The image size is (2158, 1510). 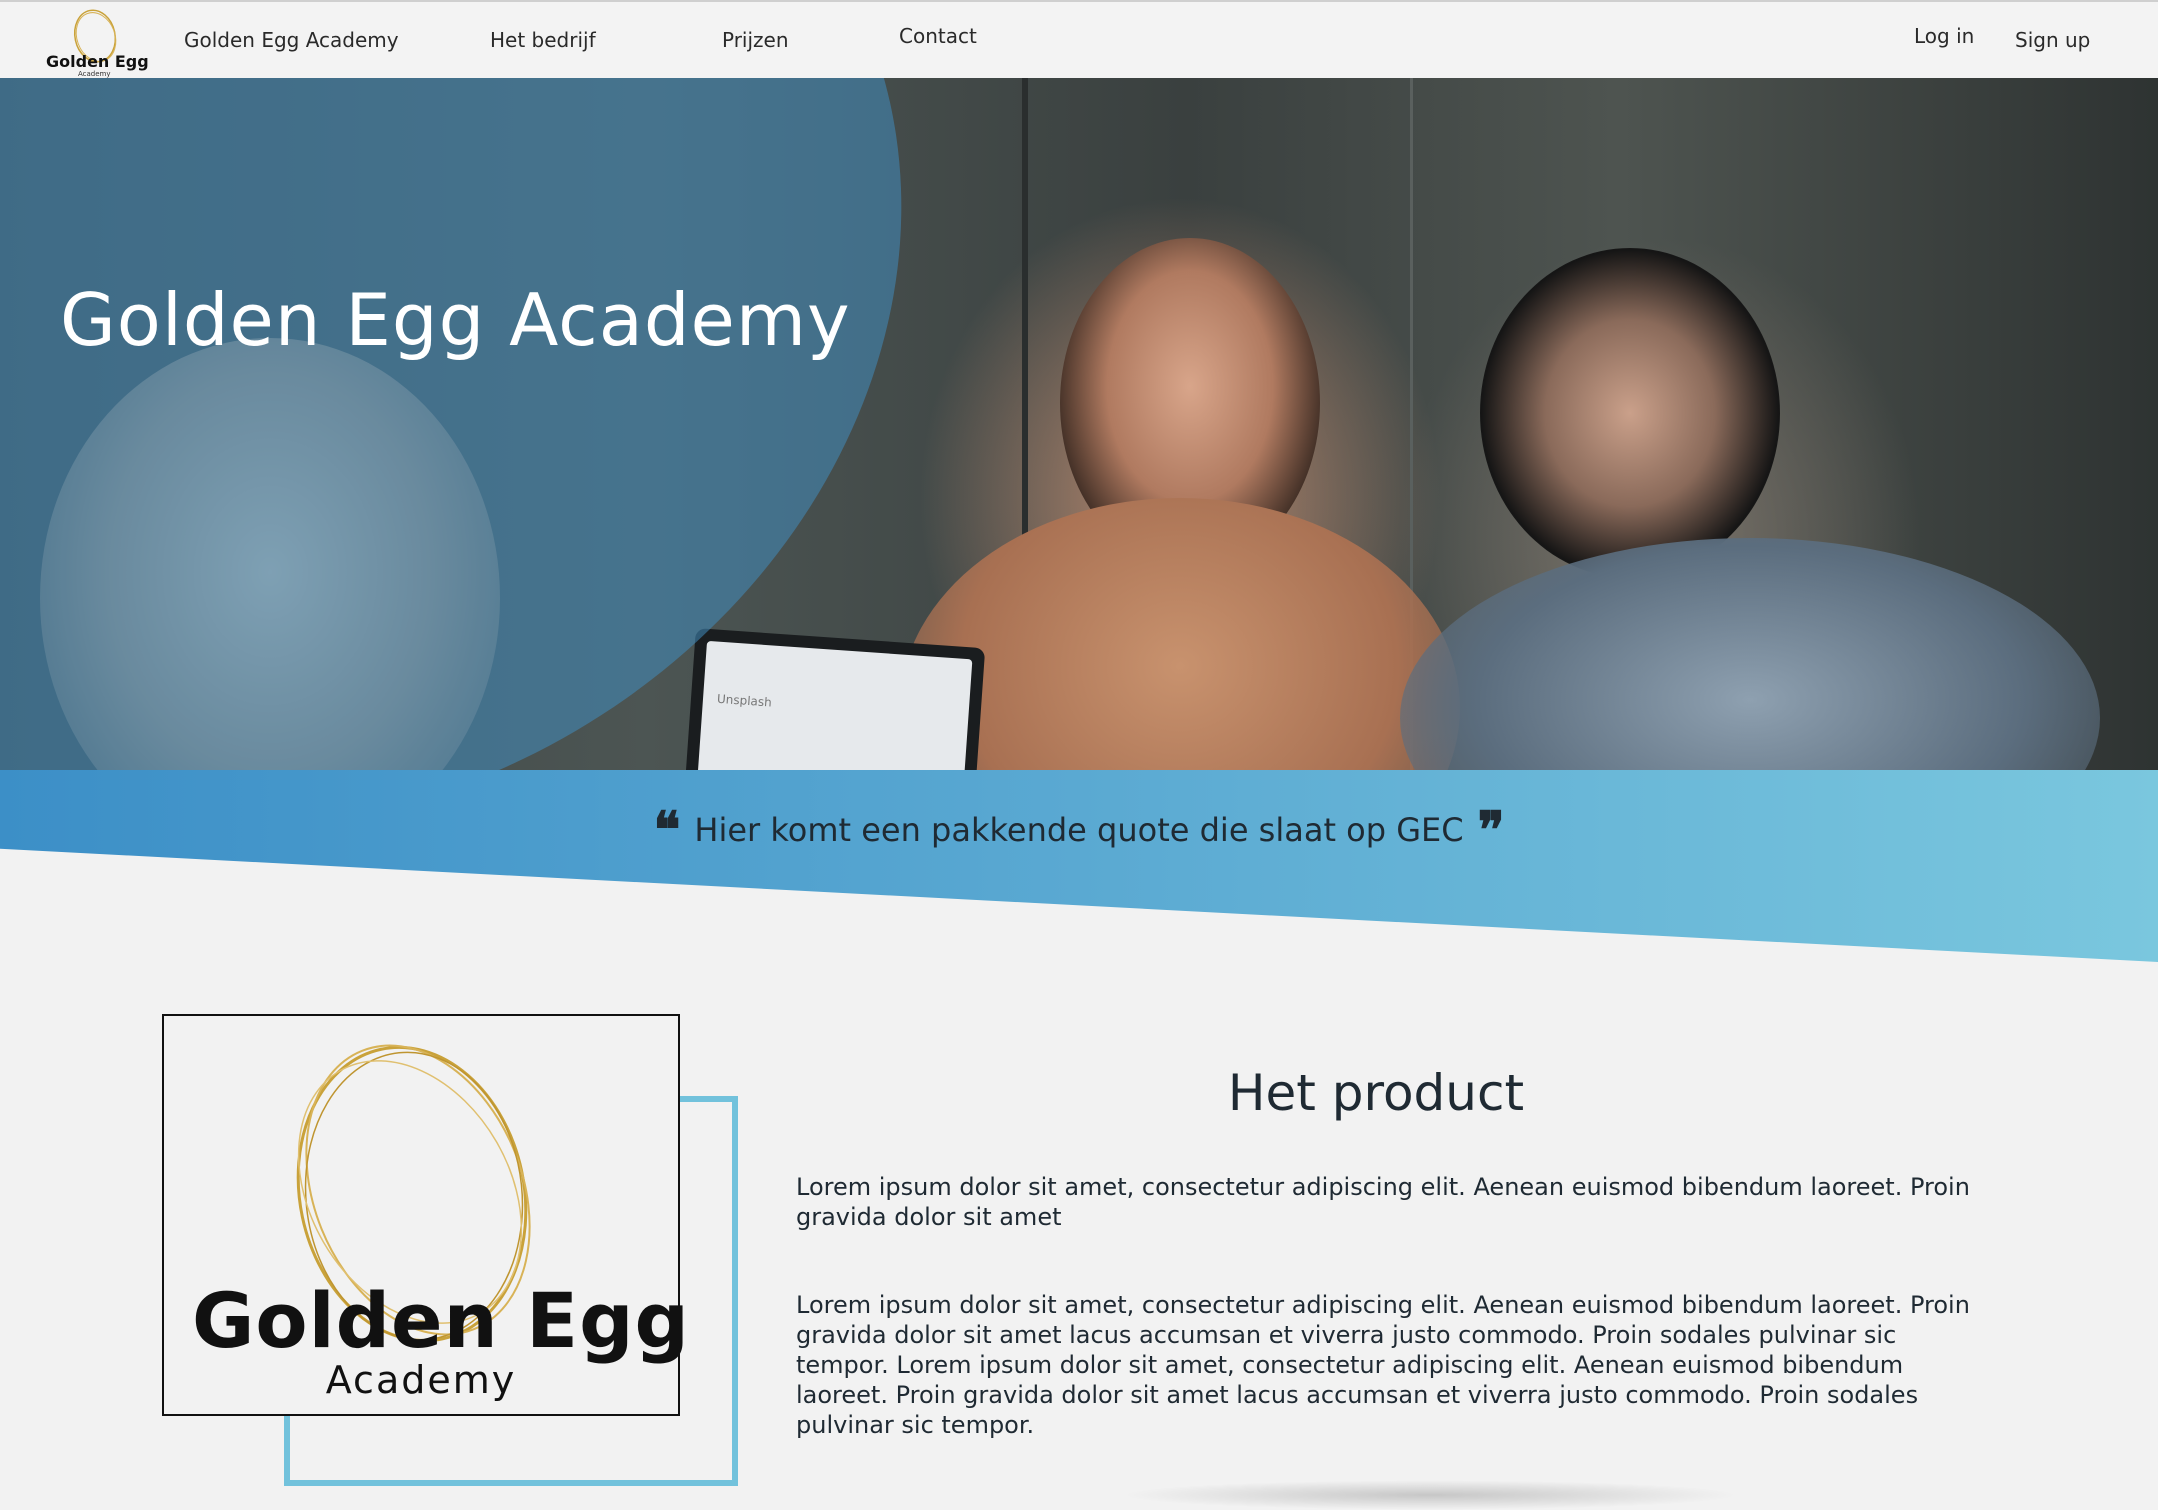 I want to click on product-title: Het product, so click(x=1376, y=1093).